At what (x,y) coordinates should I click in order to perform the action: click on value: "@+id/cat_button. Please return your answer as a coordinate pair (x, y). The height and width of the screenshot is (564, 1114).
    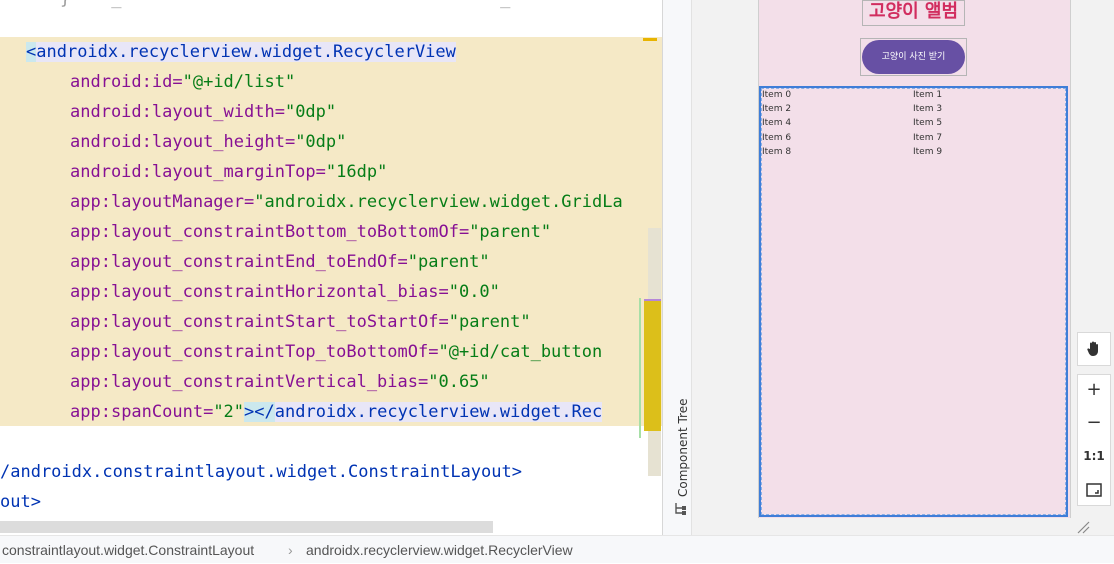
    Looking at the image, I should click on (520, 352).